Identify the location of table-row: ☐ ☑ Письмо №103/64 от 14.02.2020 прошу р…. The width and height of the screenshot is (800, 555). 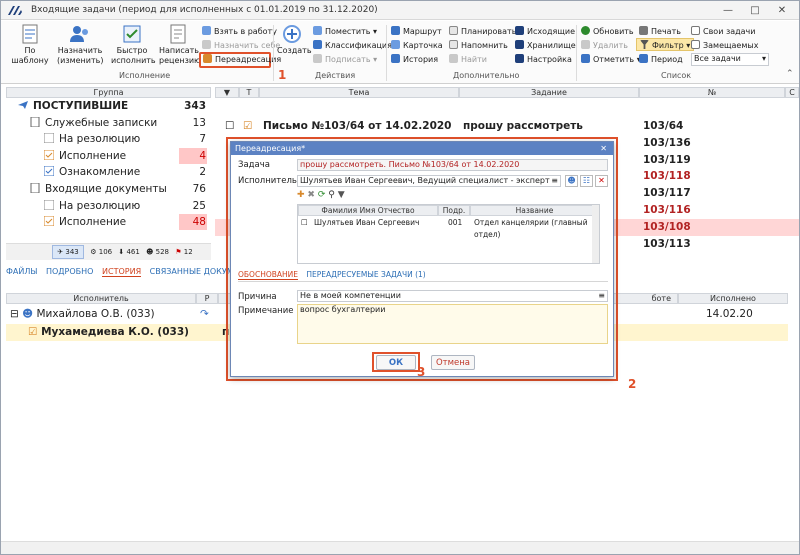
(507, 126).